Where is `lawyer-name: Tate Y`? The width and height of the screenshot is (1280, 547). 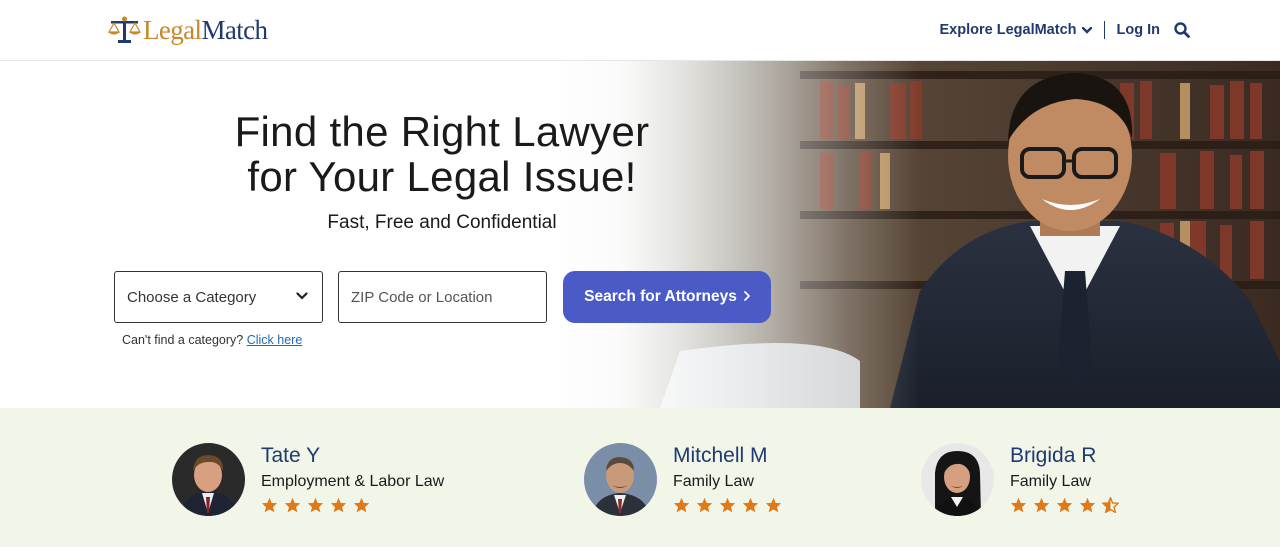
lawyer-name: Tate Y is located at coordinates (291, 455).